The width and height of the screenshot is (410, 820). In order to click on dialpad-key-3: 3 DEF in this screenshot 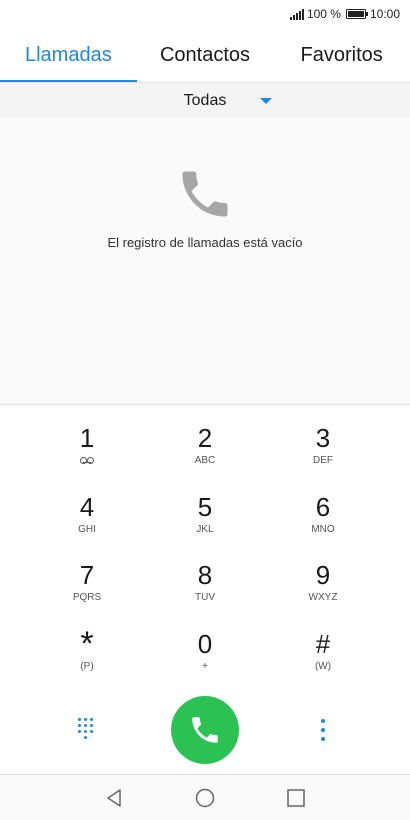, I will do `click(323, 437)`.